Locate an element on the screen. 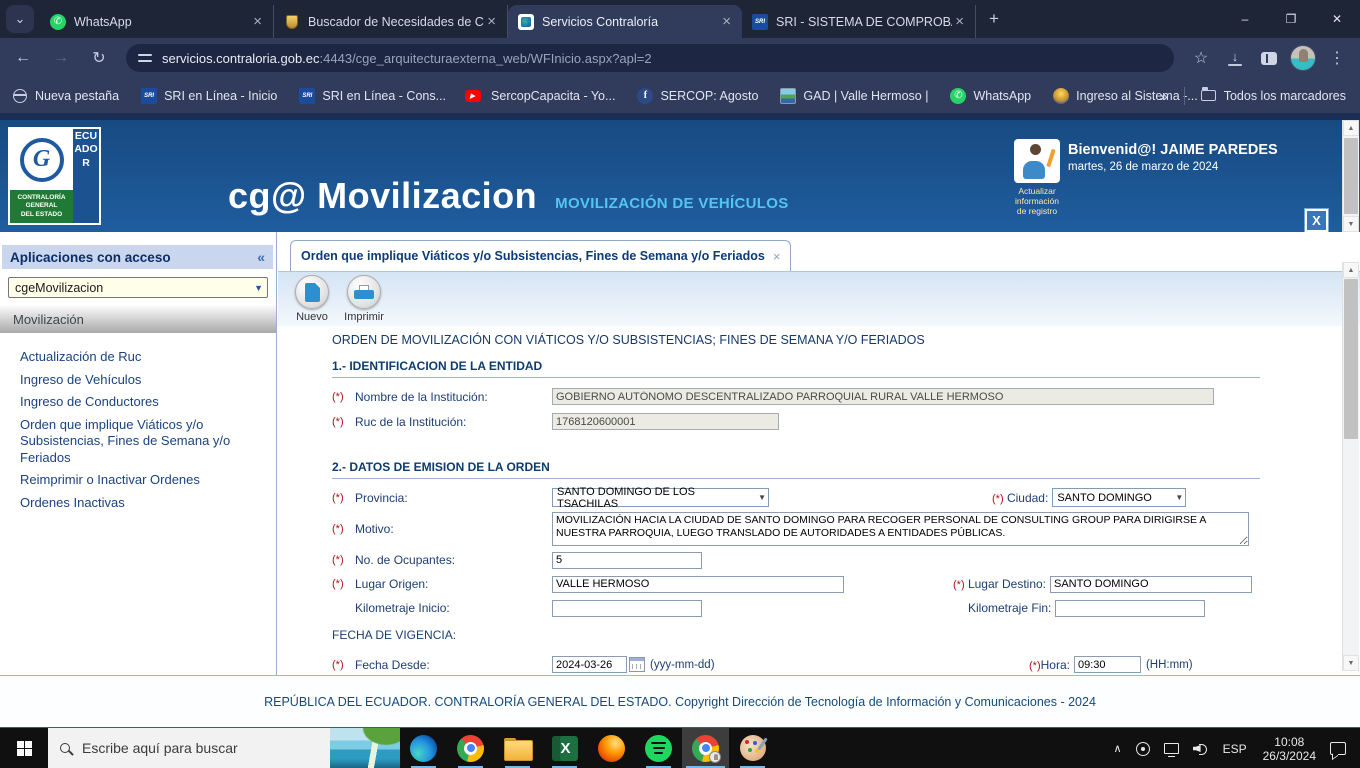 Image resolution: width=1360 pixels, height=768 pixels. taskbar-search: Escribe aquí para buscar is located at coordinates (224, 747).